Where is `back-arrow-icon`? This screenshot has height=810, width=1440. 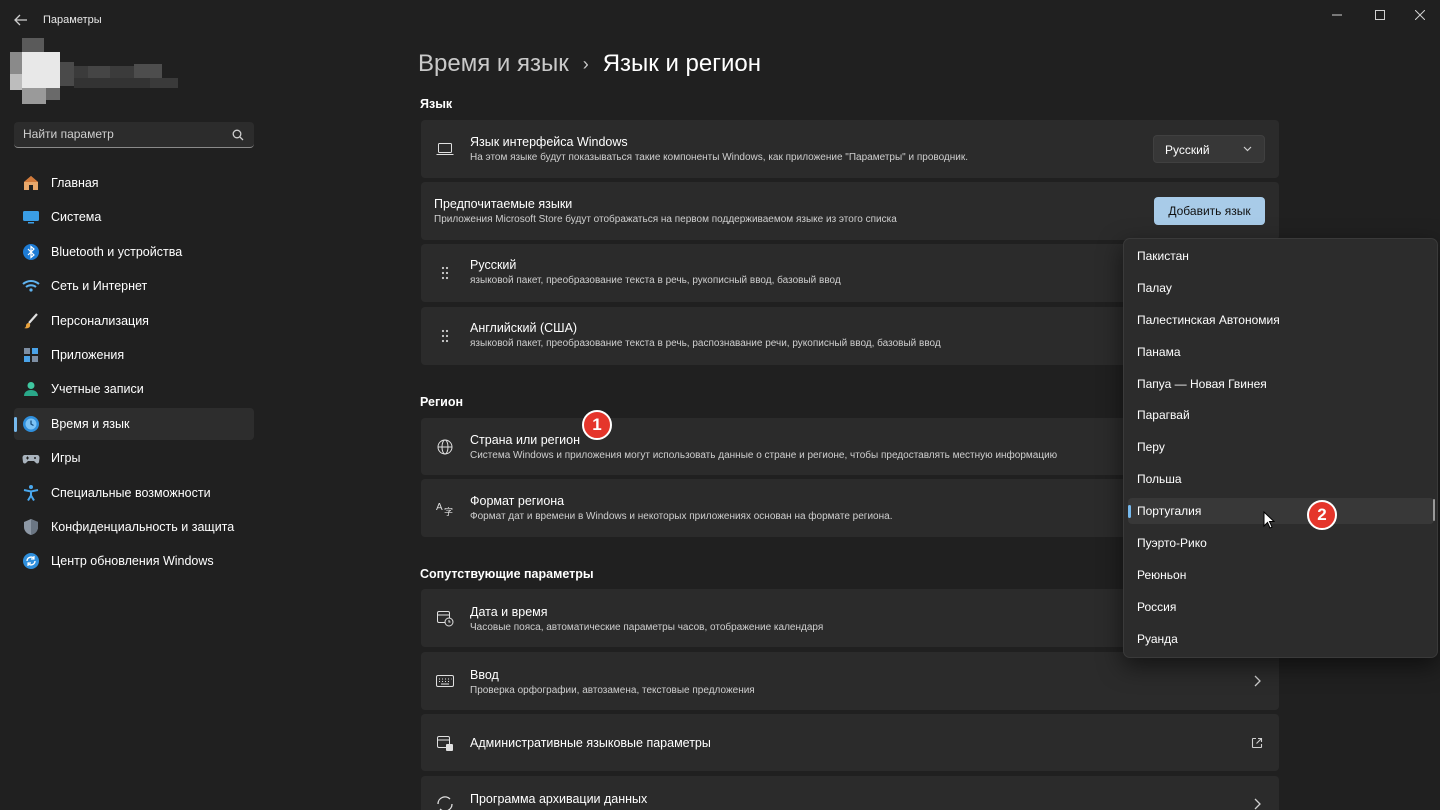
back-arrow-icon is located at coordinates (20, 20).